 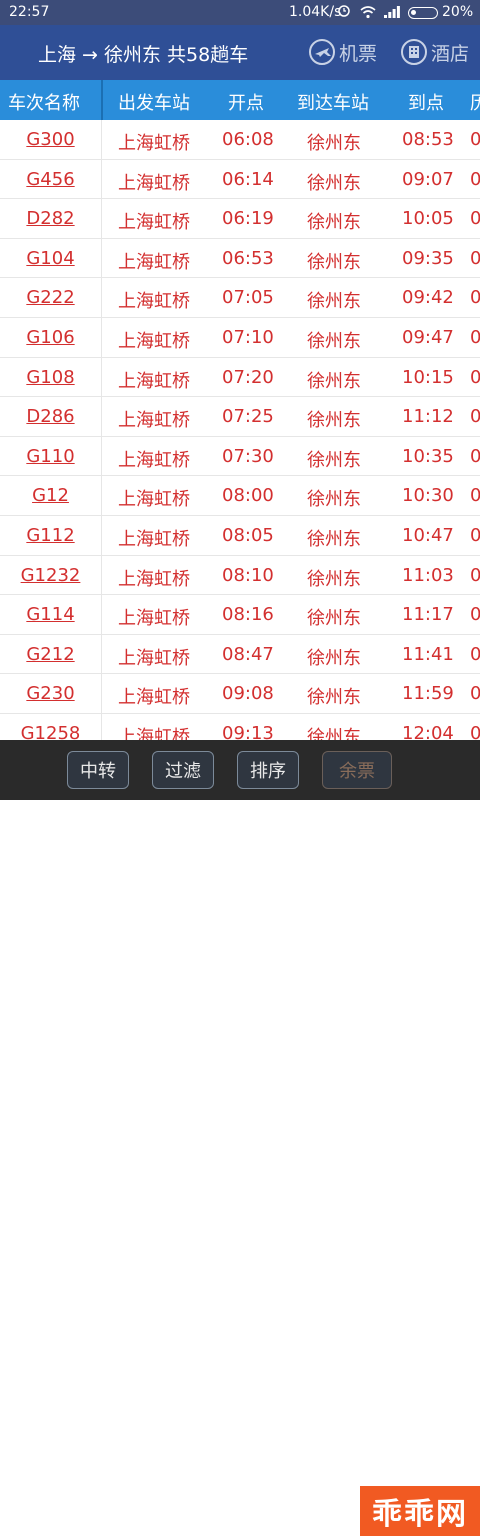 What do you see at coordinates (240, 140) in the screenshot?
I see `table-row: G300 上海虹桥 06:08 徐州东 08:53 0` at bounding box center [240, 140].